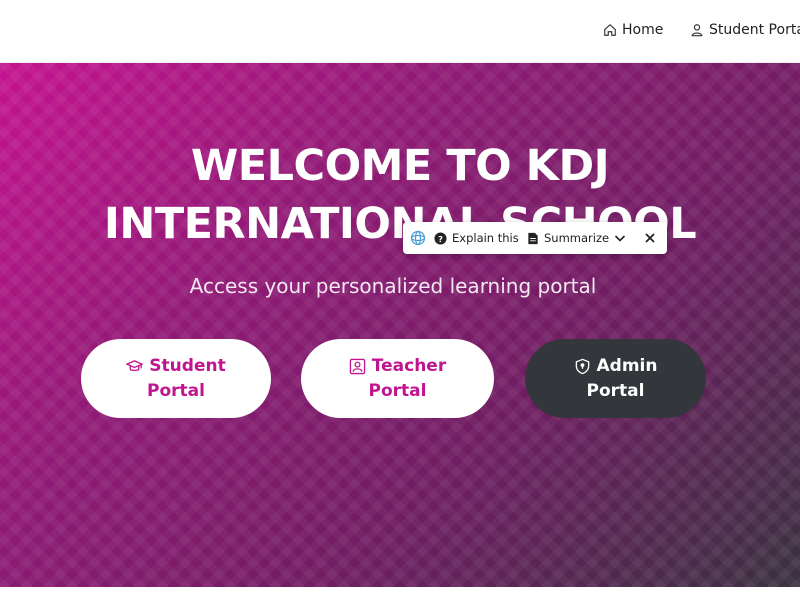 The image size is (800, 600). I want to click on student-portal-line1: Student, so click(187, 365).